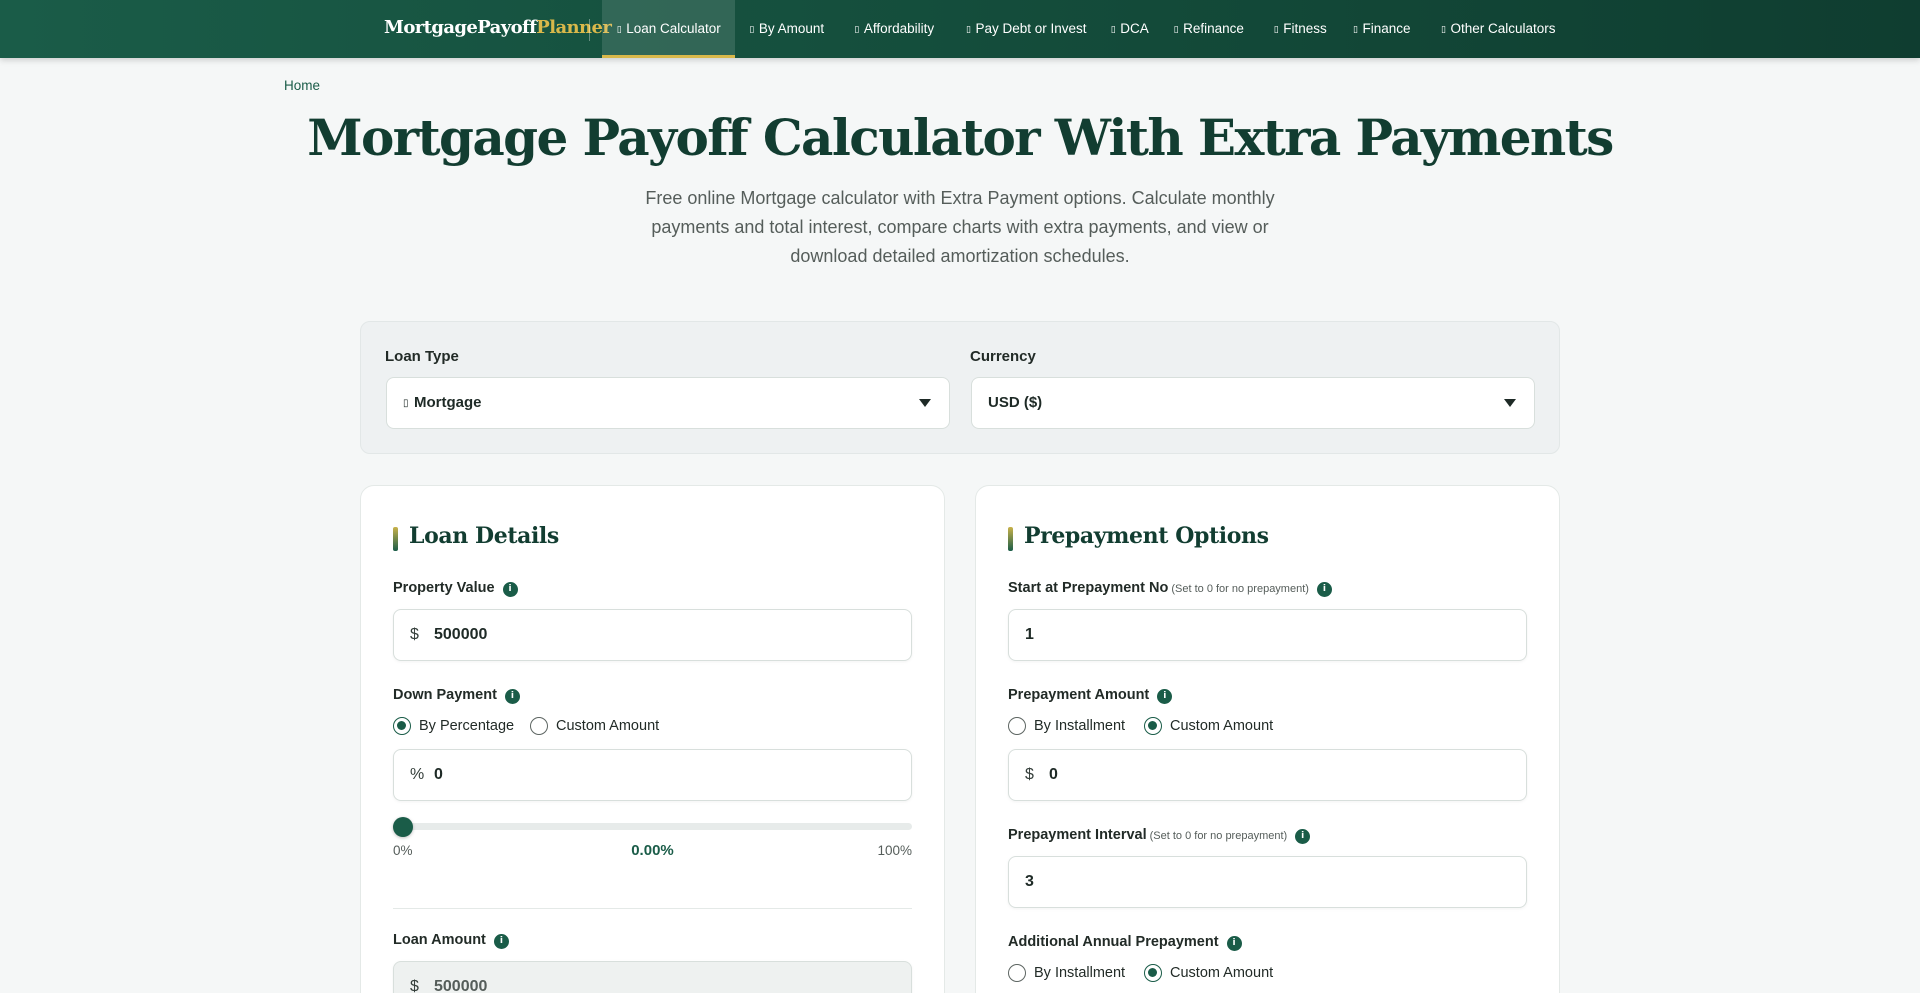  I want to click on prepayment-amount-label: Prepayment Amount i, so click(1090, 695).